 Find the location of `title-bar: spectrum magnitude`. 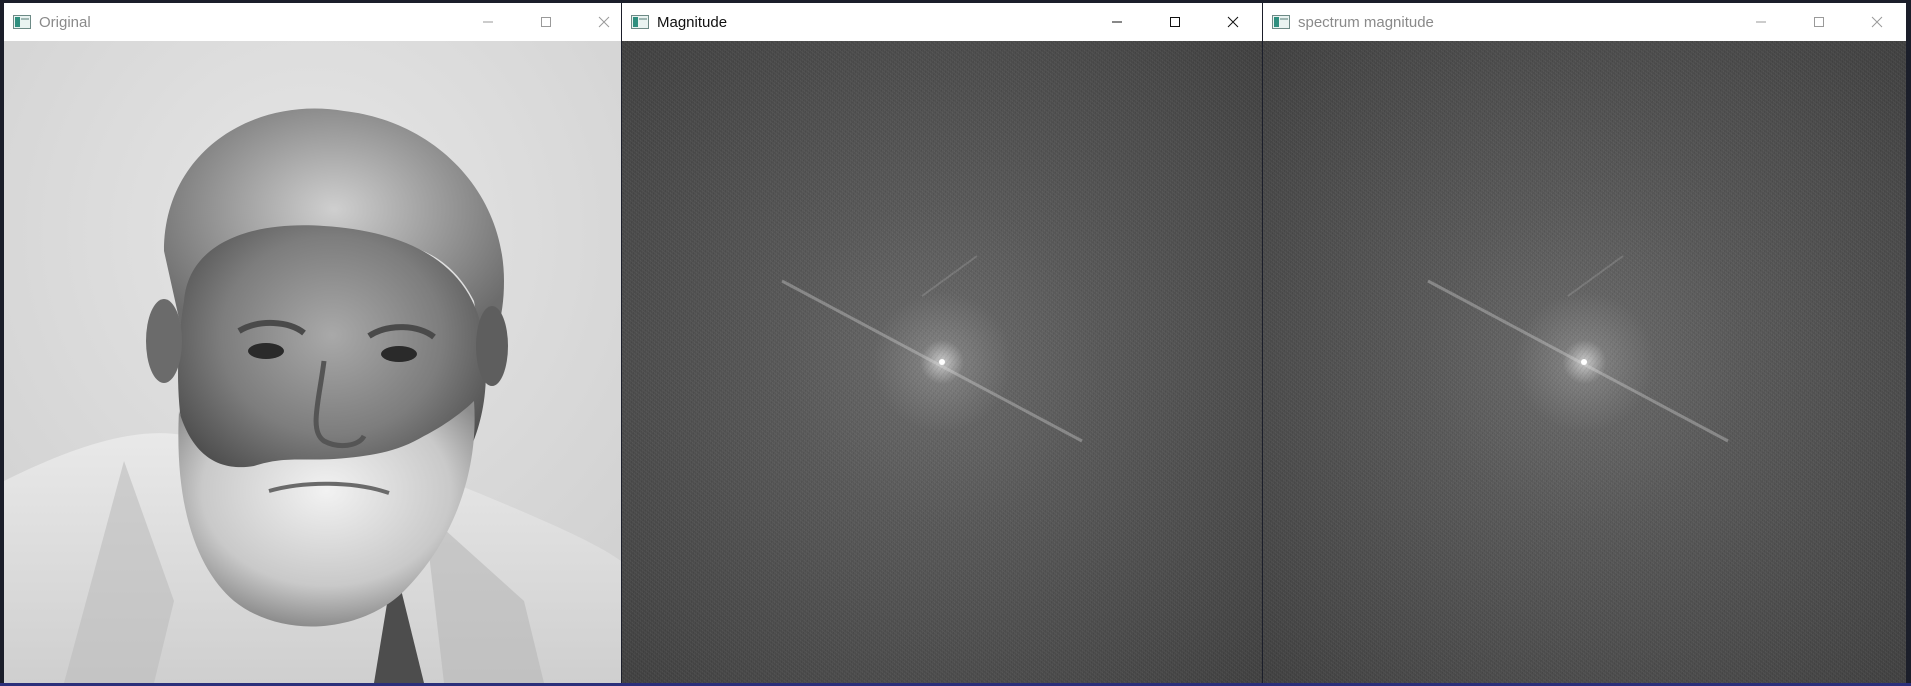

title-bar: spectrum magnitude is located at coordinates (1584, 22).